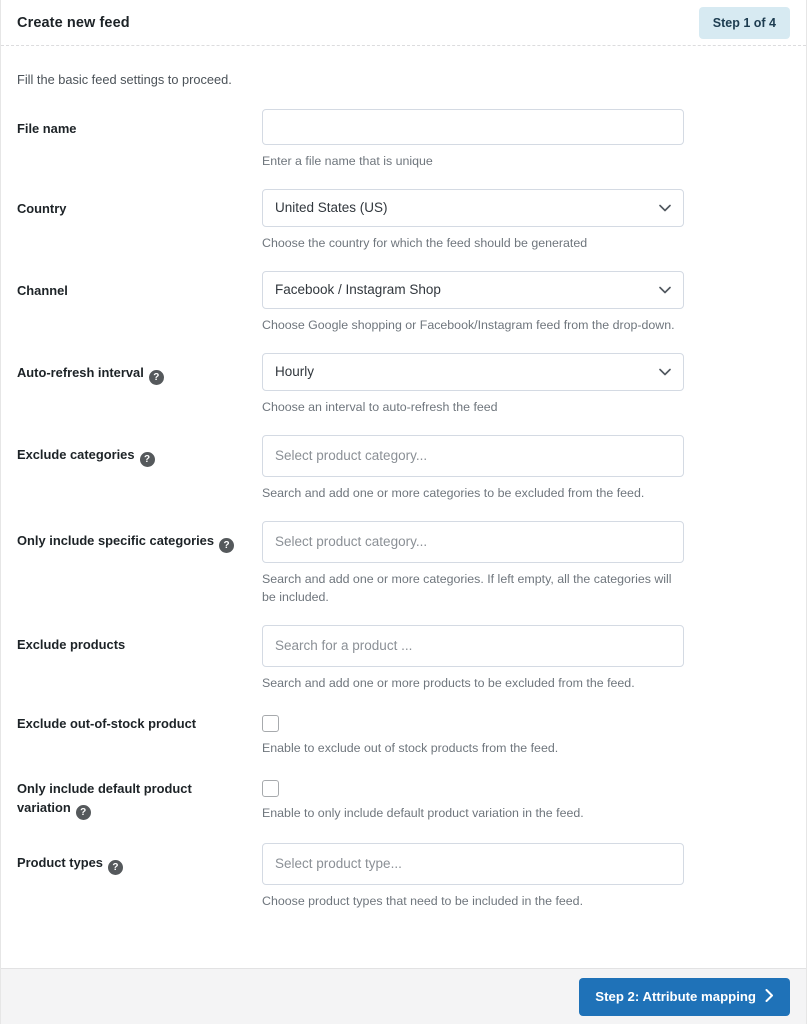 Image resolution: width=807 pixels, height=1024 pixels. What do you see at coordinates (139, 203) in the screenshot?
I see `label-country: Country` at bounding box center [139, 203].